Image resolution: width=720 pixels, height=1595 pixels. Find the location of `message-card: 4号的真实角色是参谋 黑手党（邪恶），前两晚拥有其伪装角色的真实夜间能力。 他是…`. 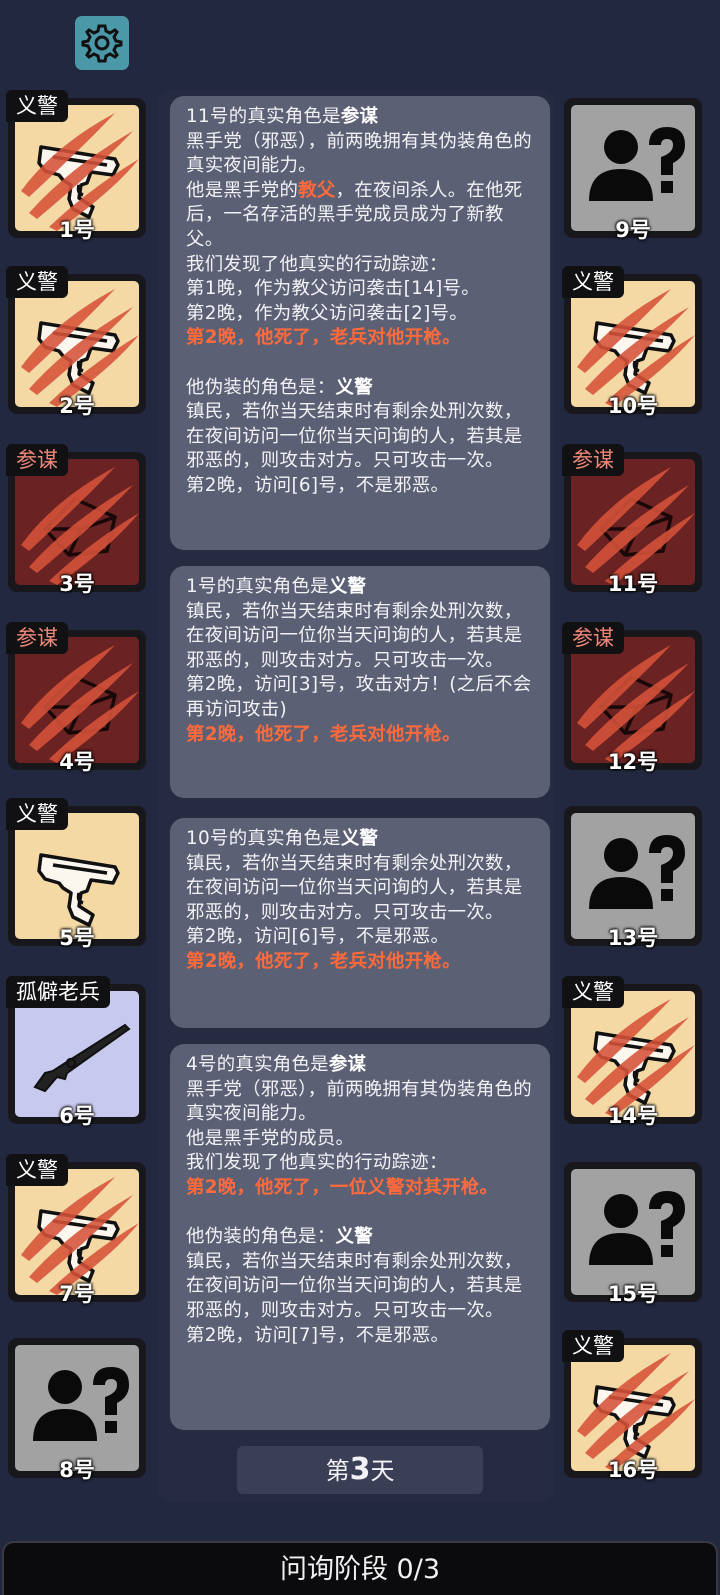

message-card: 4号的真实角色是参谋 黑手党（邪恶），前两晚拥有其伪装角色的真实夜间能力。 他是… is located at coordinates (360, 1237).